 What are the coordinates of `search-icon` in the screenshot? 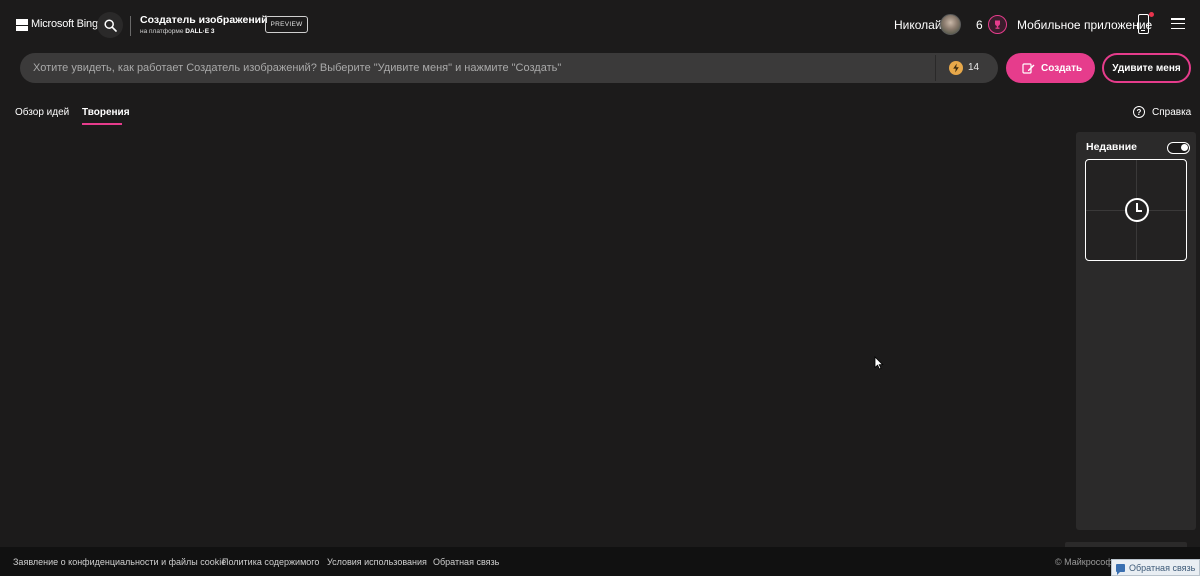 It's located at (110, 25).